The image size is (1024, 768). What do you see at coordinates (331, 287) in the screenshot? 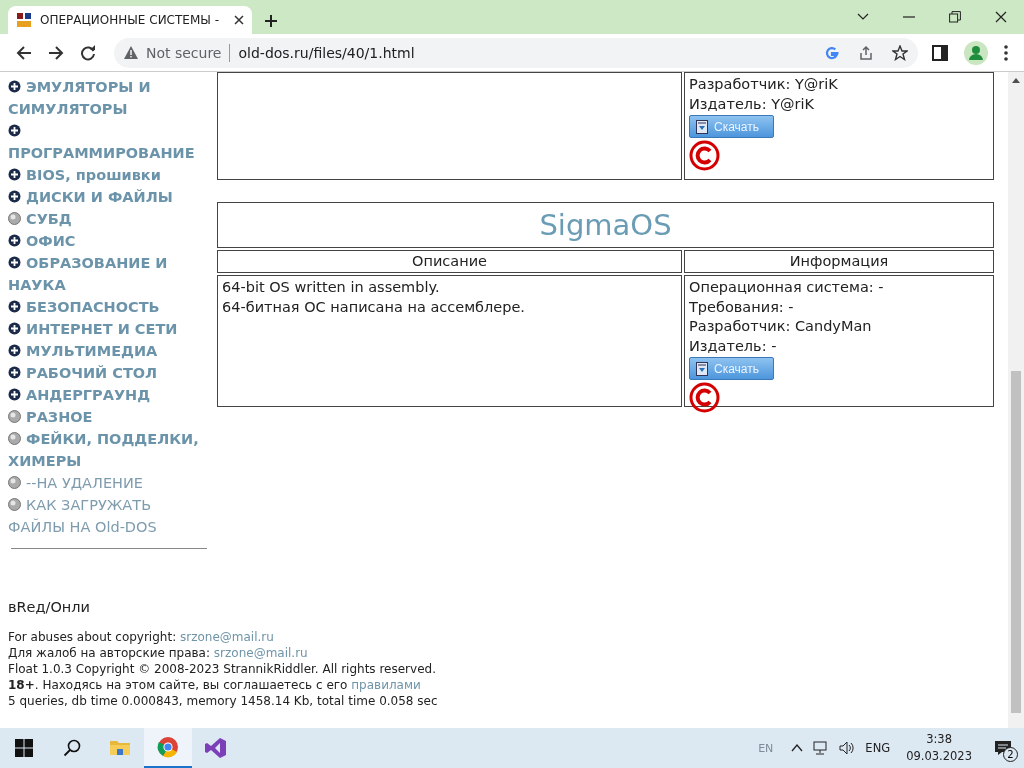
I see `description-text: 64-bit OS written in assembly.` at bounding box center [331, 287].